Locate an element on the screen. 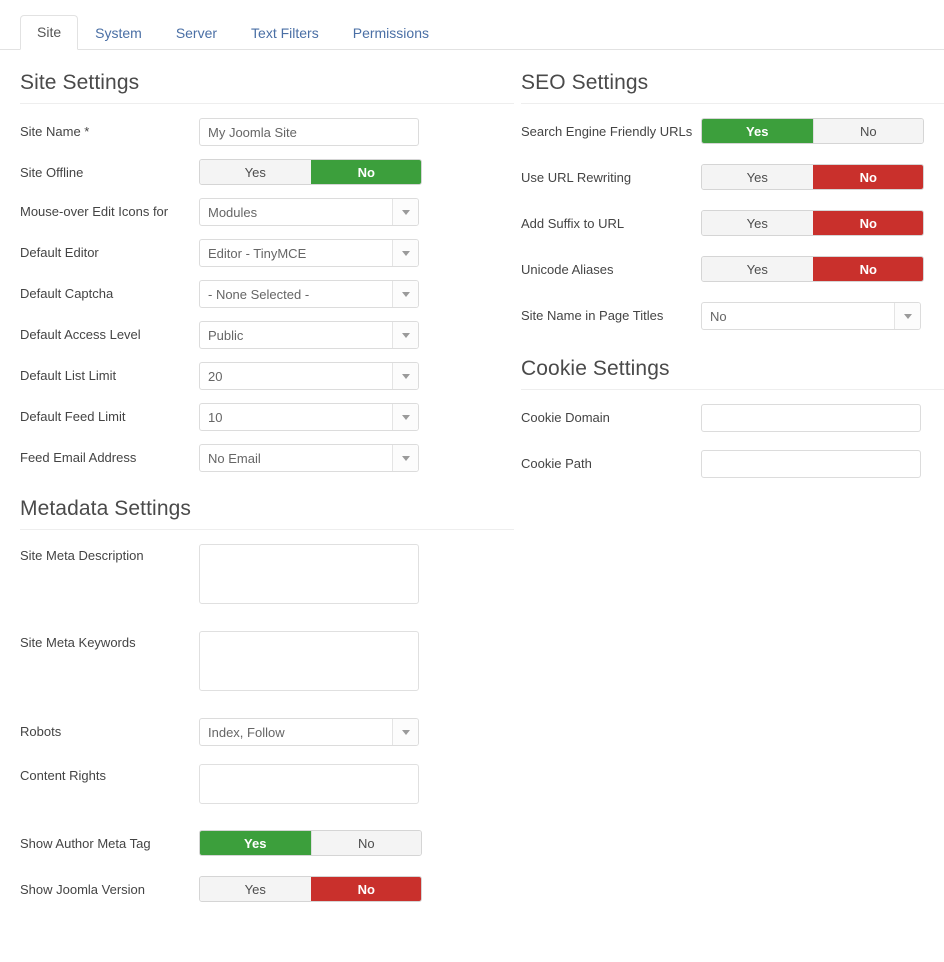 The height and width of the screenshot is (962, 944). default-feed-limit-select: 10 is located at coordinates (309, 417).